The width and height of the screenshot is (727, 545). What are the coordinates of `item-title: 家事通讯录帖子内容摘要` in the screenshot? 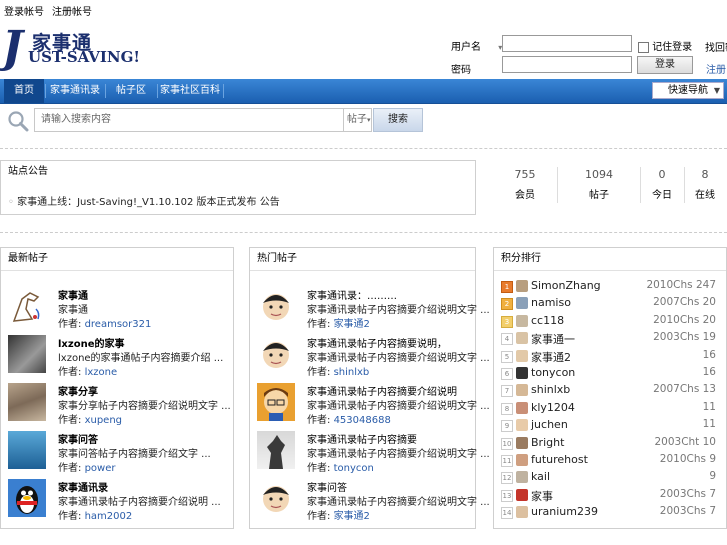 It's located at (362, 438).